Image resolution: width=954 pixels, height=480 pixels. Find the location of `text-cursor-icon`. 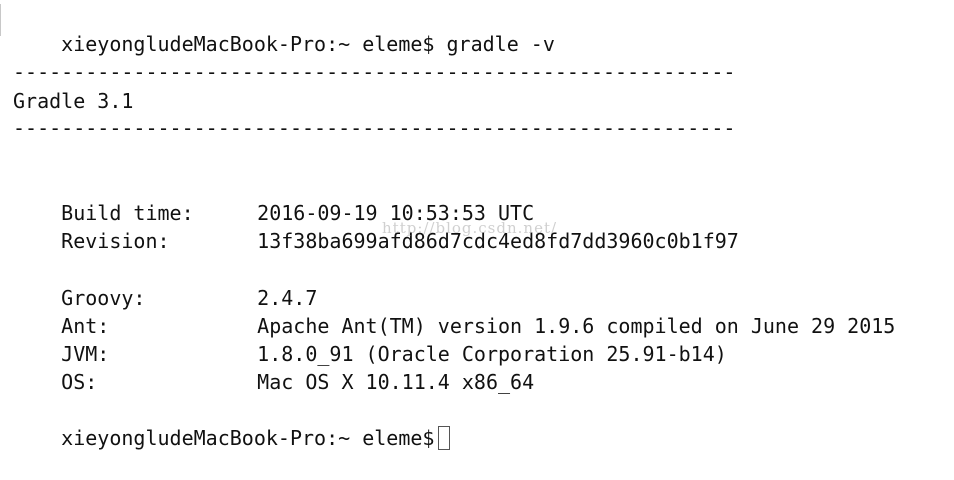

text-cursor-icon is located at coordinates (444, 438).